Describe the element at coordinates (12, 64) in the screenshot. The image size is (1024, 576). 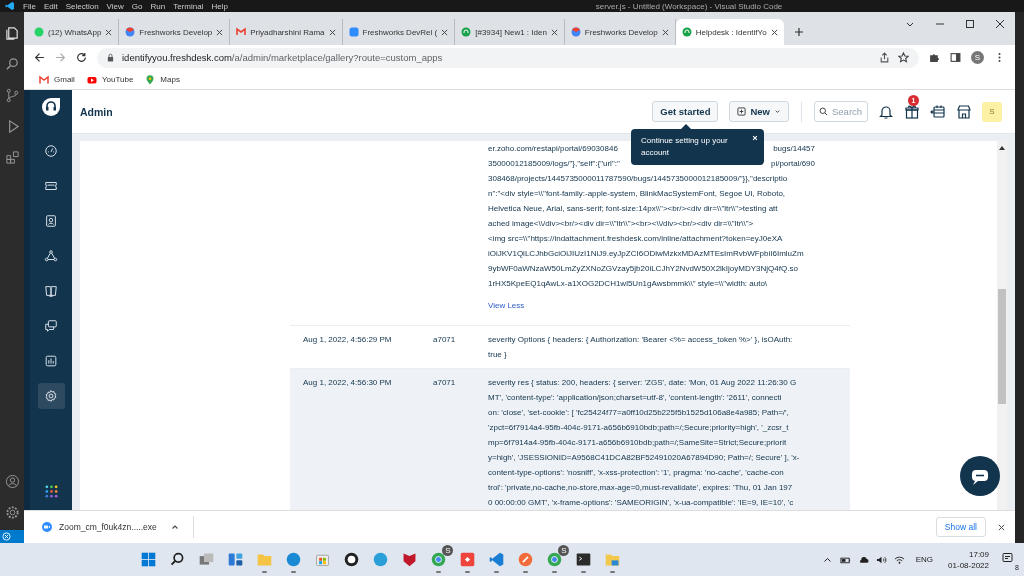
I see `search-icon` at that location.